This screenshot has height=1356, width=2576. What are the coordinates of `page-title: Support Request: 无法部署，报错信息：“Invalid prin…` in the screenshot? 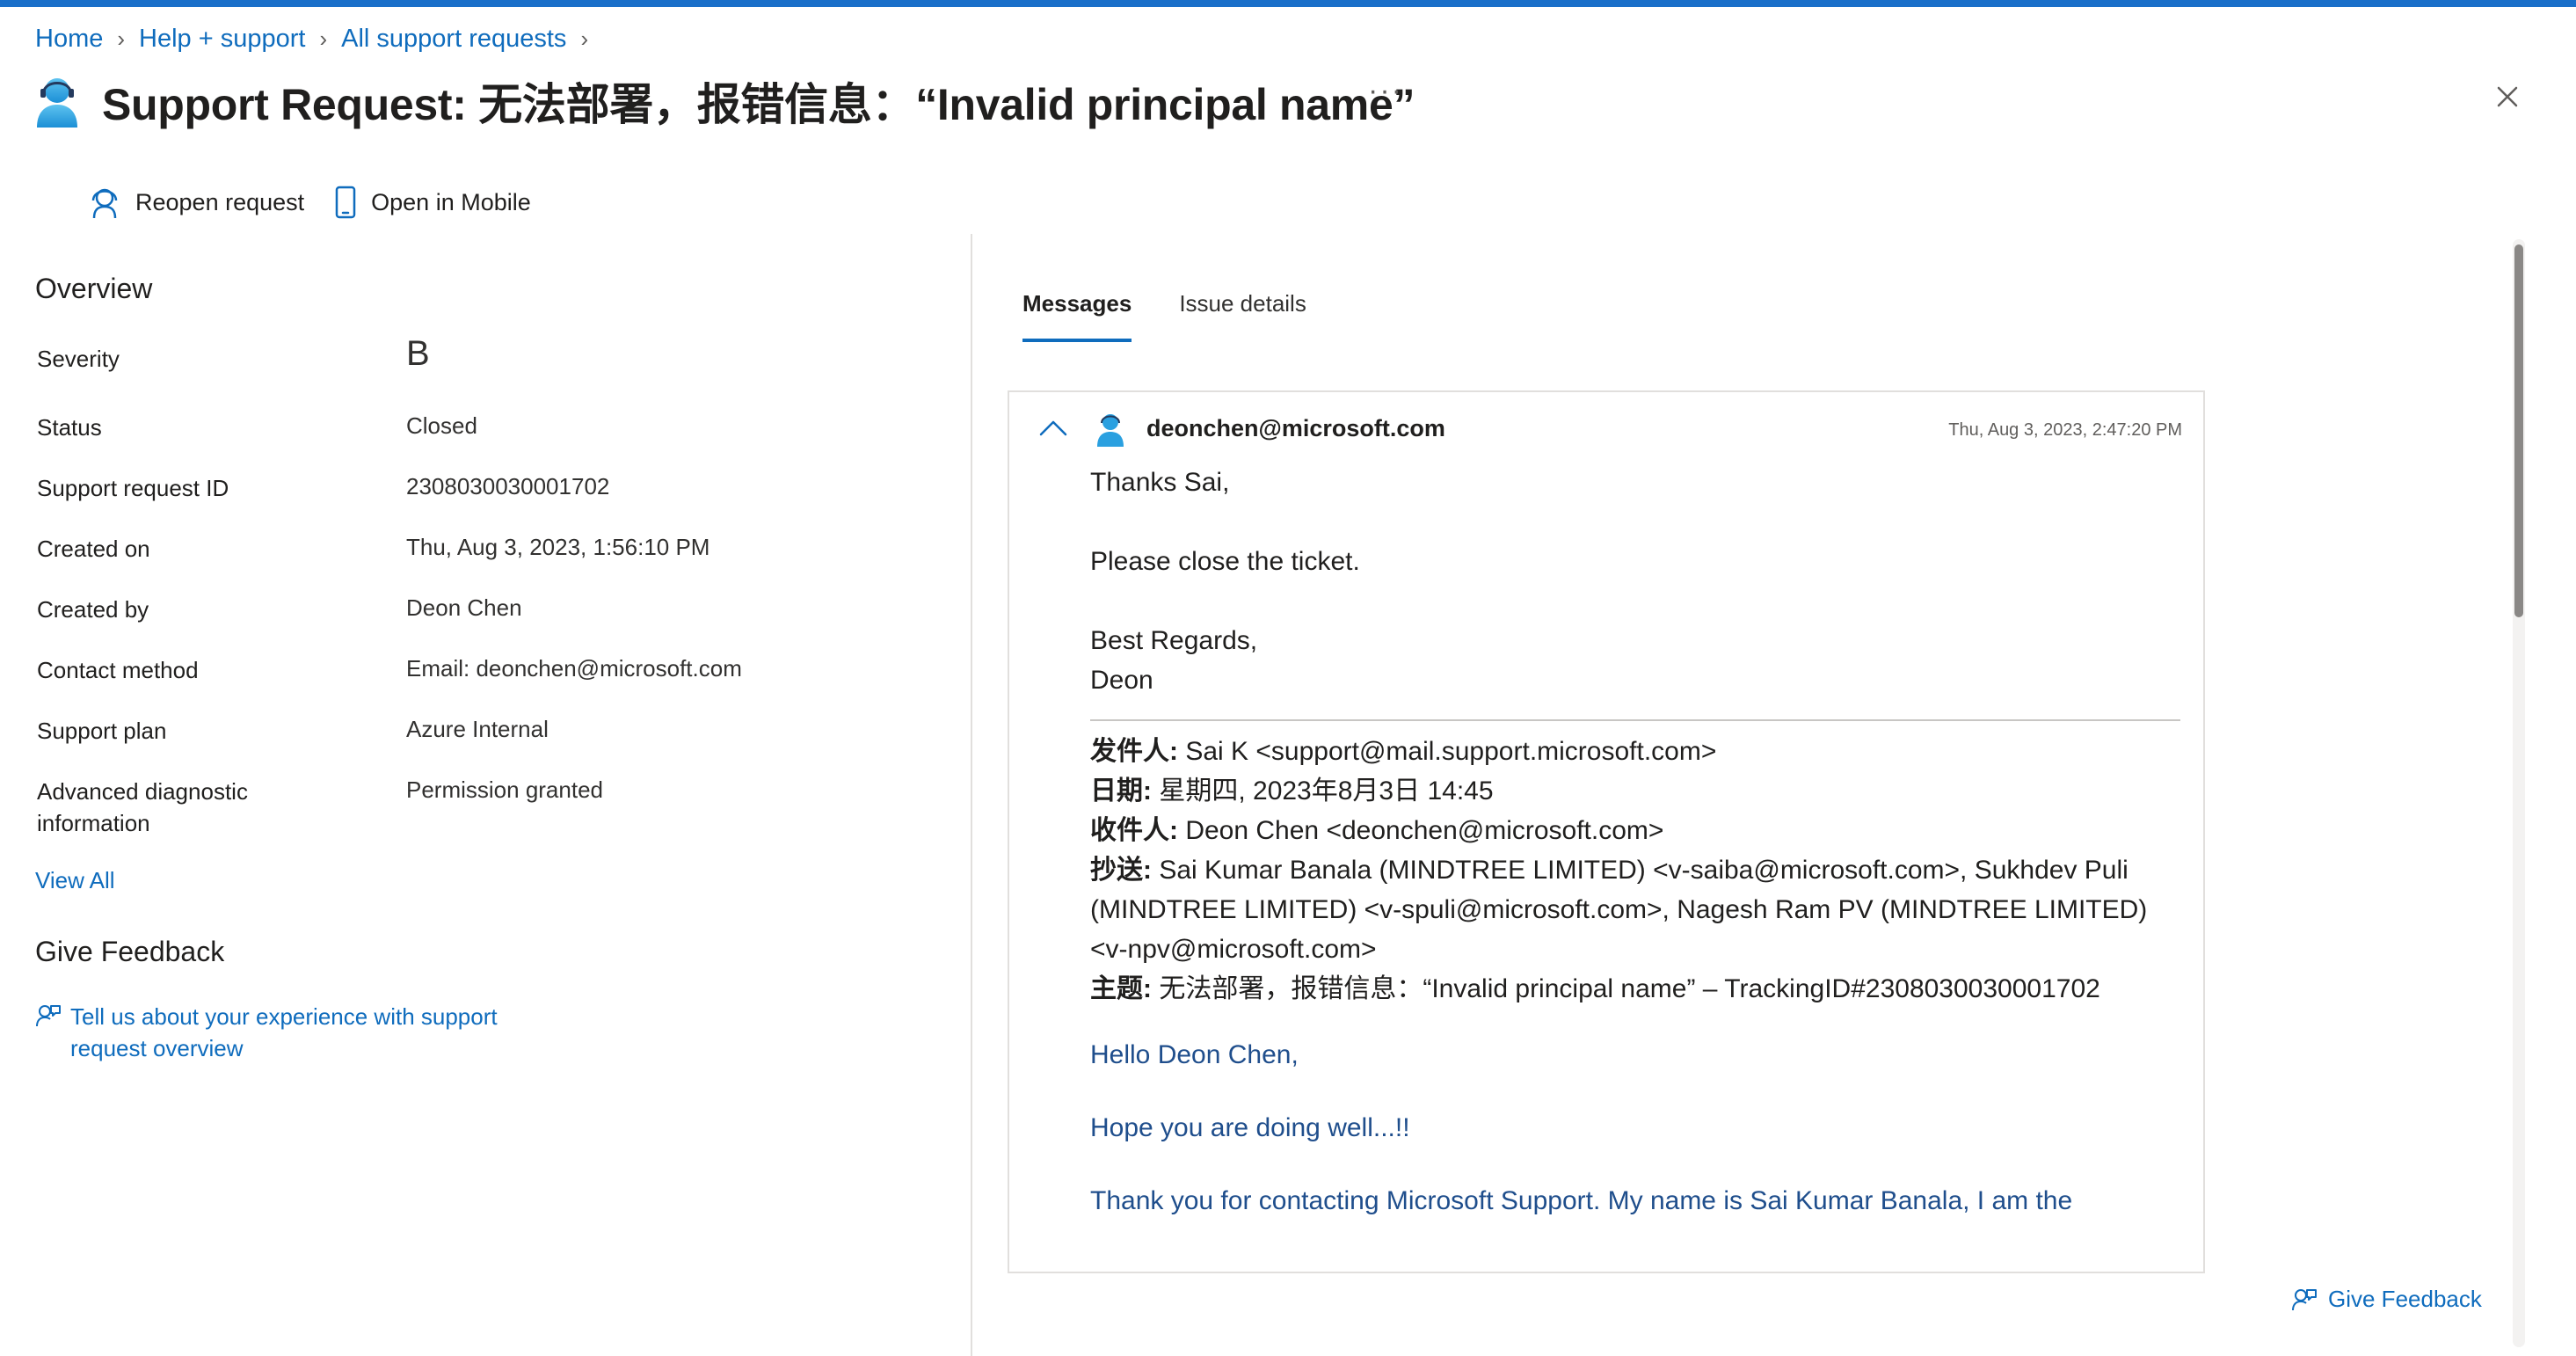 It's located at (758, 104).